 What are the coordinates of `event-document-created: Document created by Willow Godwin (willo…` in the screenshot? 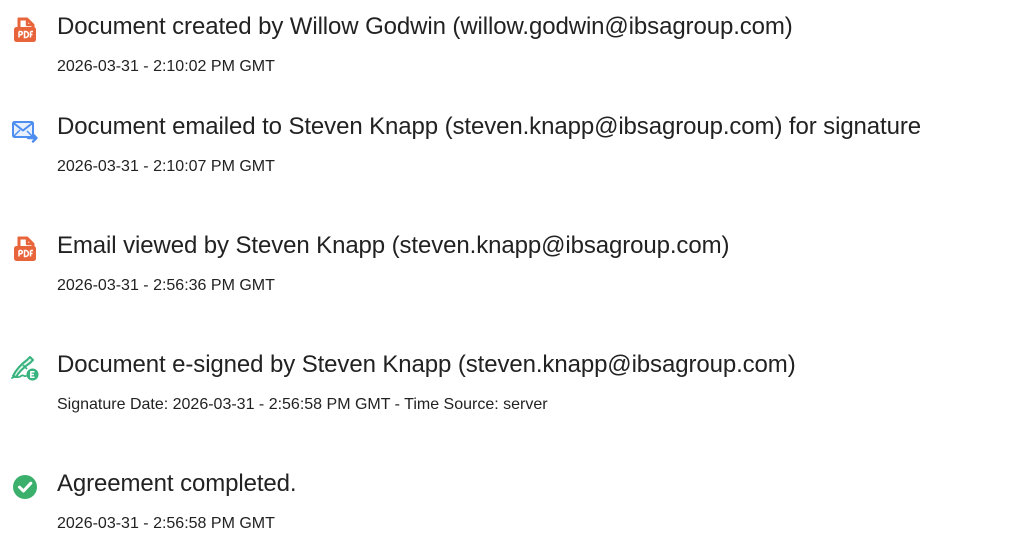 It's located at (514, 47).